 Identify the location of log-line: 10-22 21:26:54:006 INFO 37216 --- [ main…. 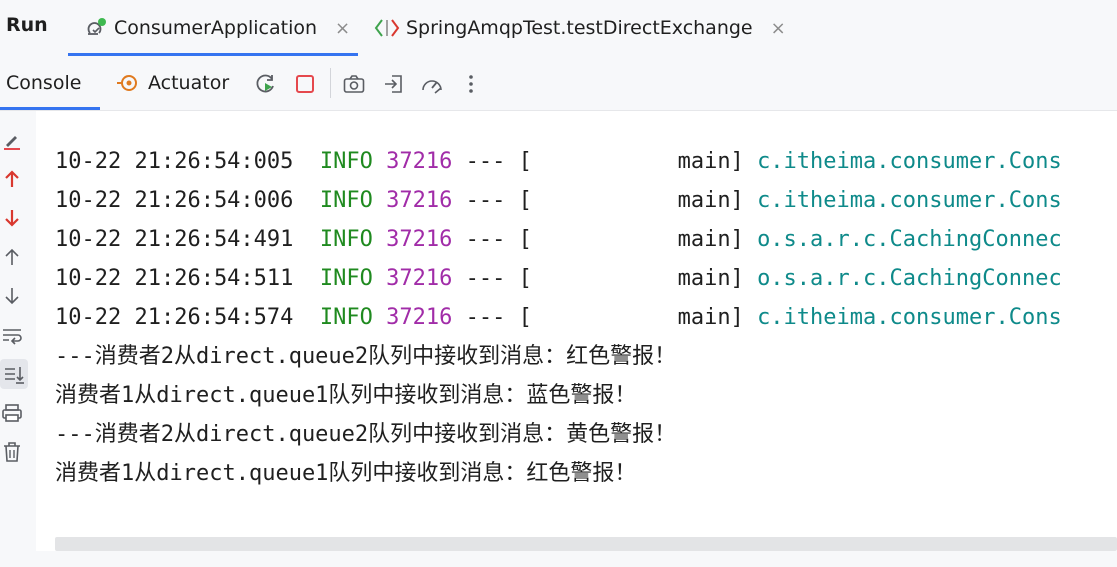
(558, 200).